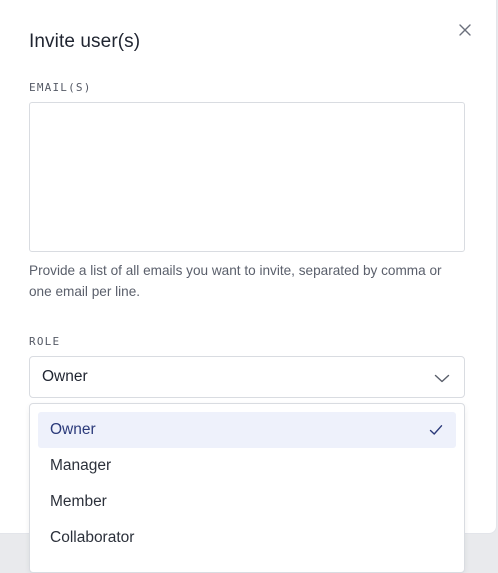  Describe the element at coordinates (442, 378) in the screenshot. I see `chevron-down-icon` at that location.